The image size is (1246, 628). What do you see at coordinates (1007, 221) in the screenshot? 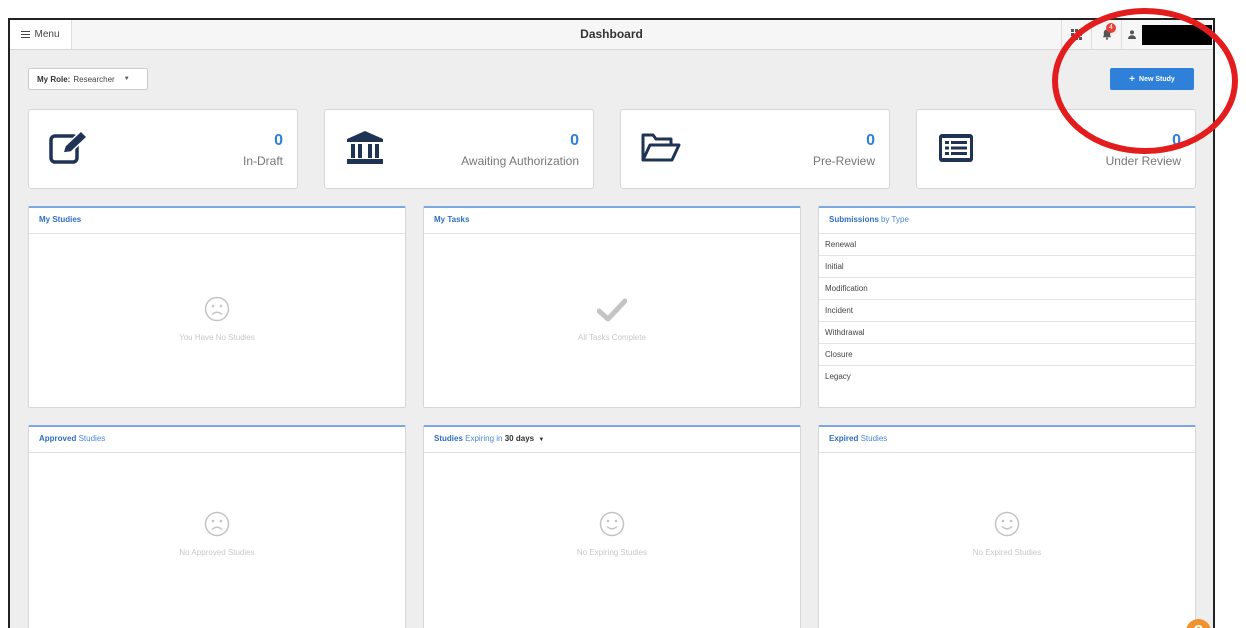
I see `panel-title: Submissions by Type` at bounding box center [1007, 221].